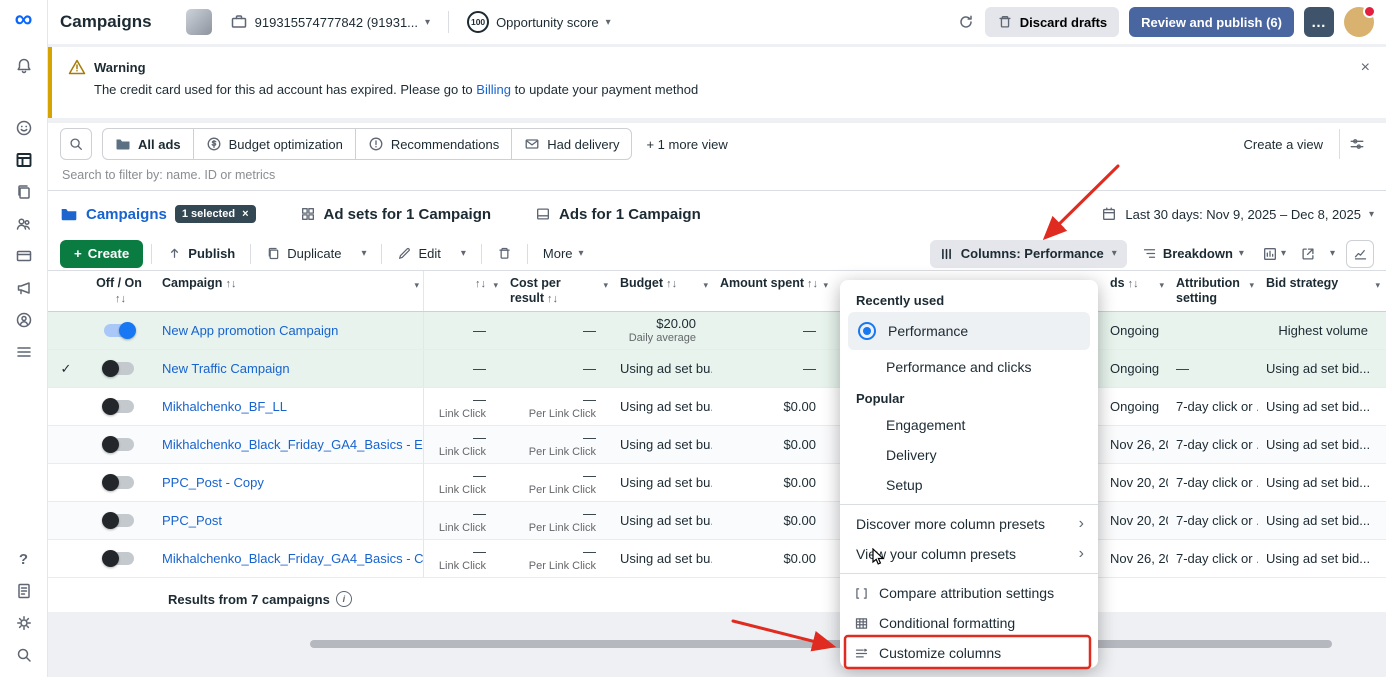 The image size is (1386, 677). What do you see at coordinates (969, 455) in the screenshot?
I see `menu-item-delivery: Delivery` at bounding box center [969, 455].